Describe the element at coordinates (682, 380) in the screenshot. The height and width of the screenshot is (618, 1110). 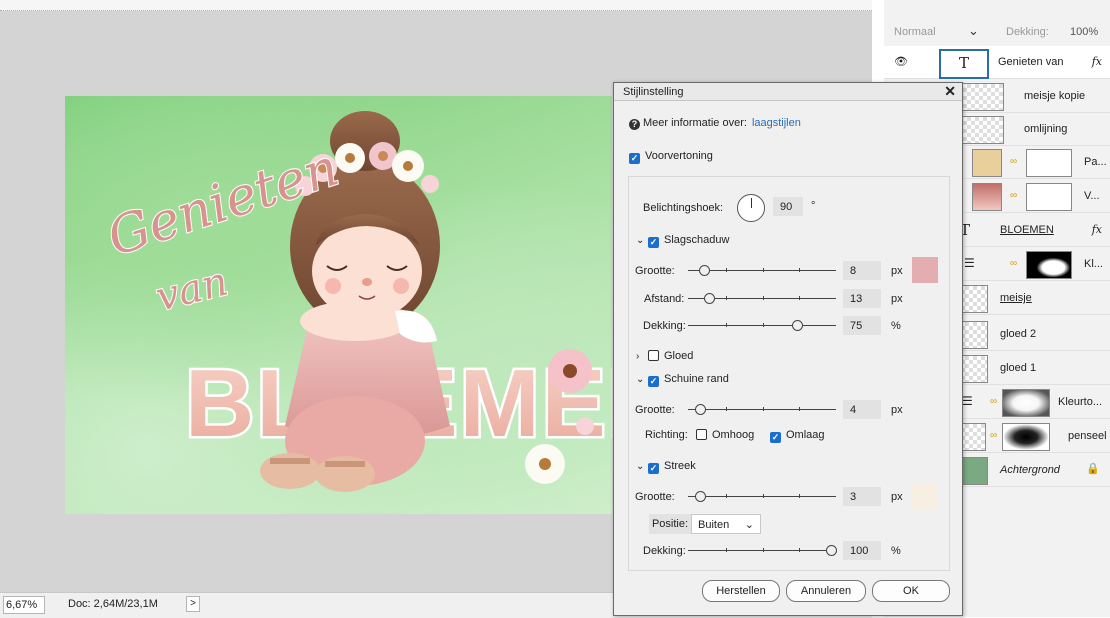
I see `bevel-section: ⌄ ✓ Schuine rand` at that location.